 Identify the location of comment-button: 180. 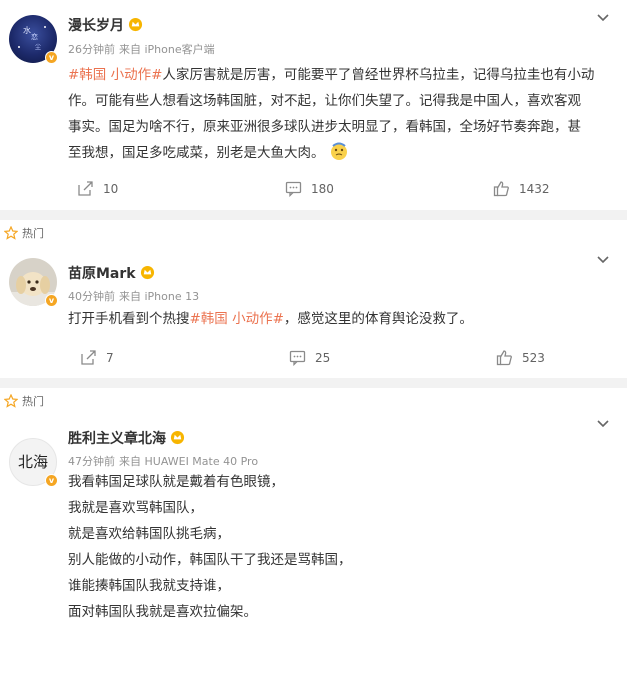
(309, 188).